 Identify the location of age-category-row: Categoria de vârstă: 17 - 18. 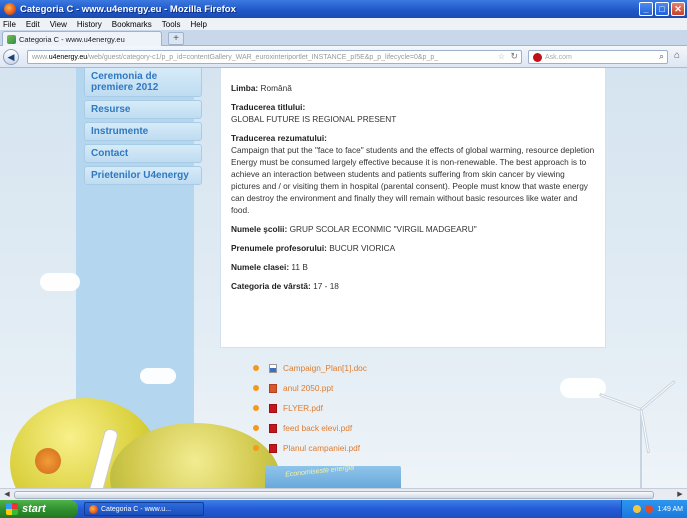
(413, 286).